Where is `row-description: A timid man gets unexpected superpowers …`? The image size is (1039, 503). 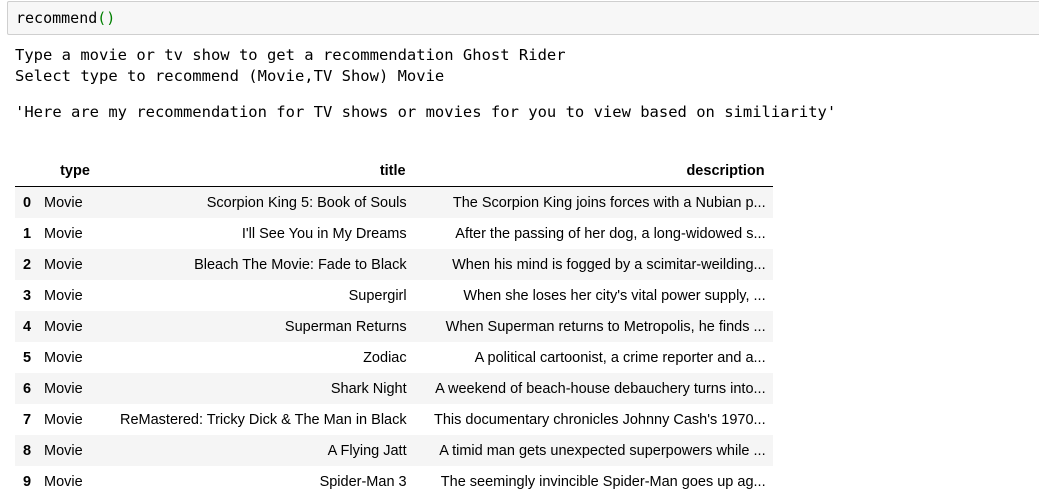
row-description: A timid man gets unexpected superpowers … is located at coordinates (602, 450).